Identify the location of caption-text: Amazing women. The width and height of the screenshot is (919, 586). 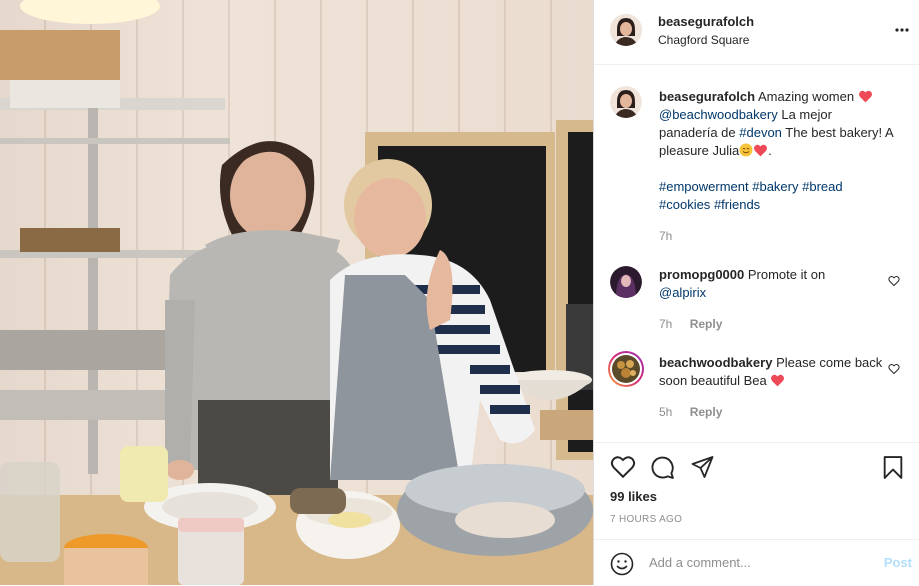
(806, 96).